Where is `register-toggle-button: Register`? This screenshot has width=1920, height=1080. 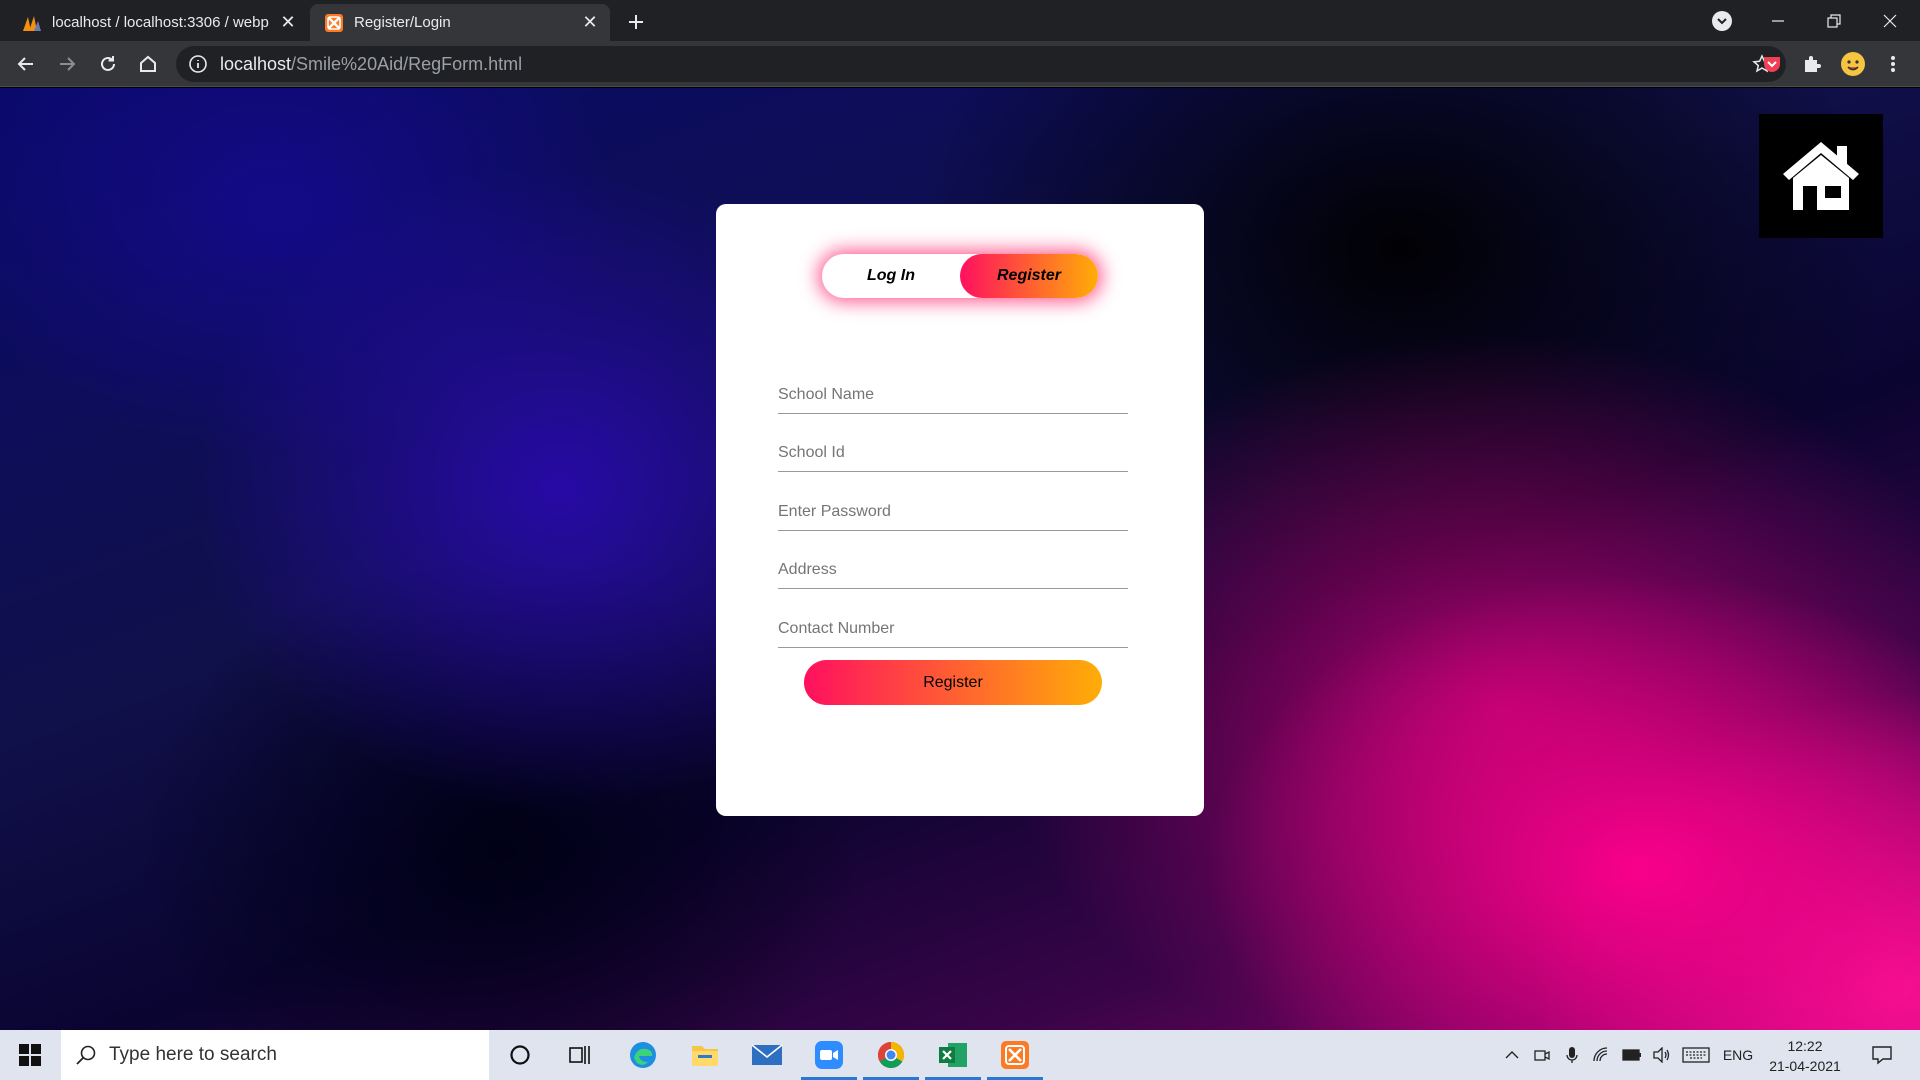 register-toggle-button: Register is located at coordinates (1029, 276).